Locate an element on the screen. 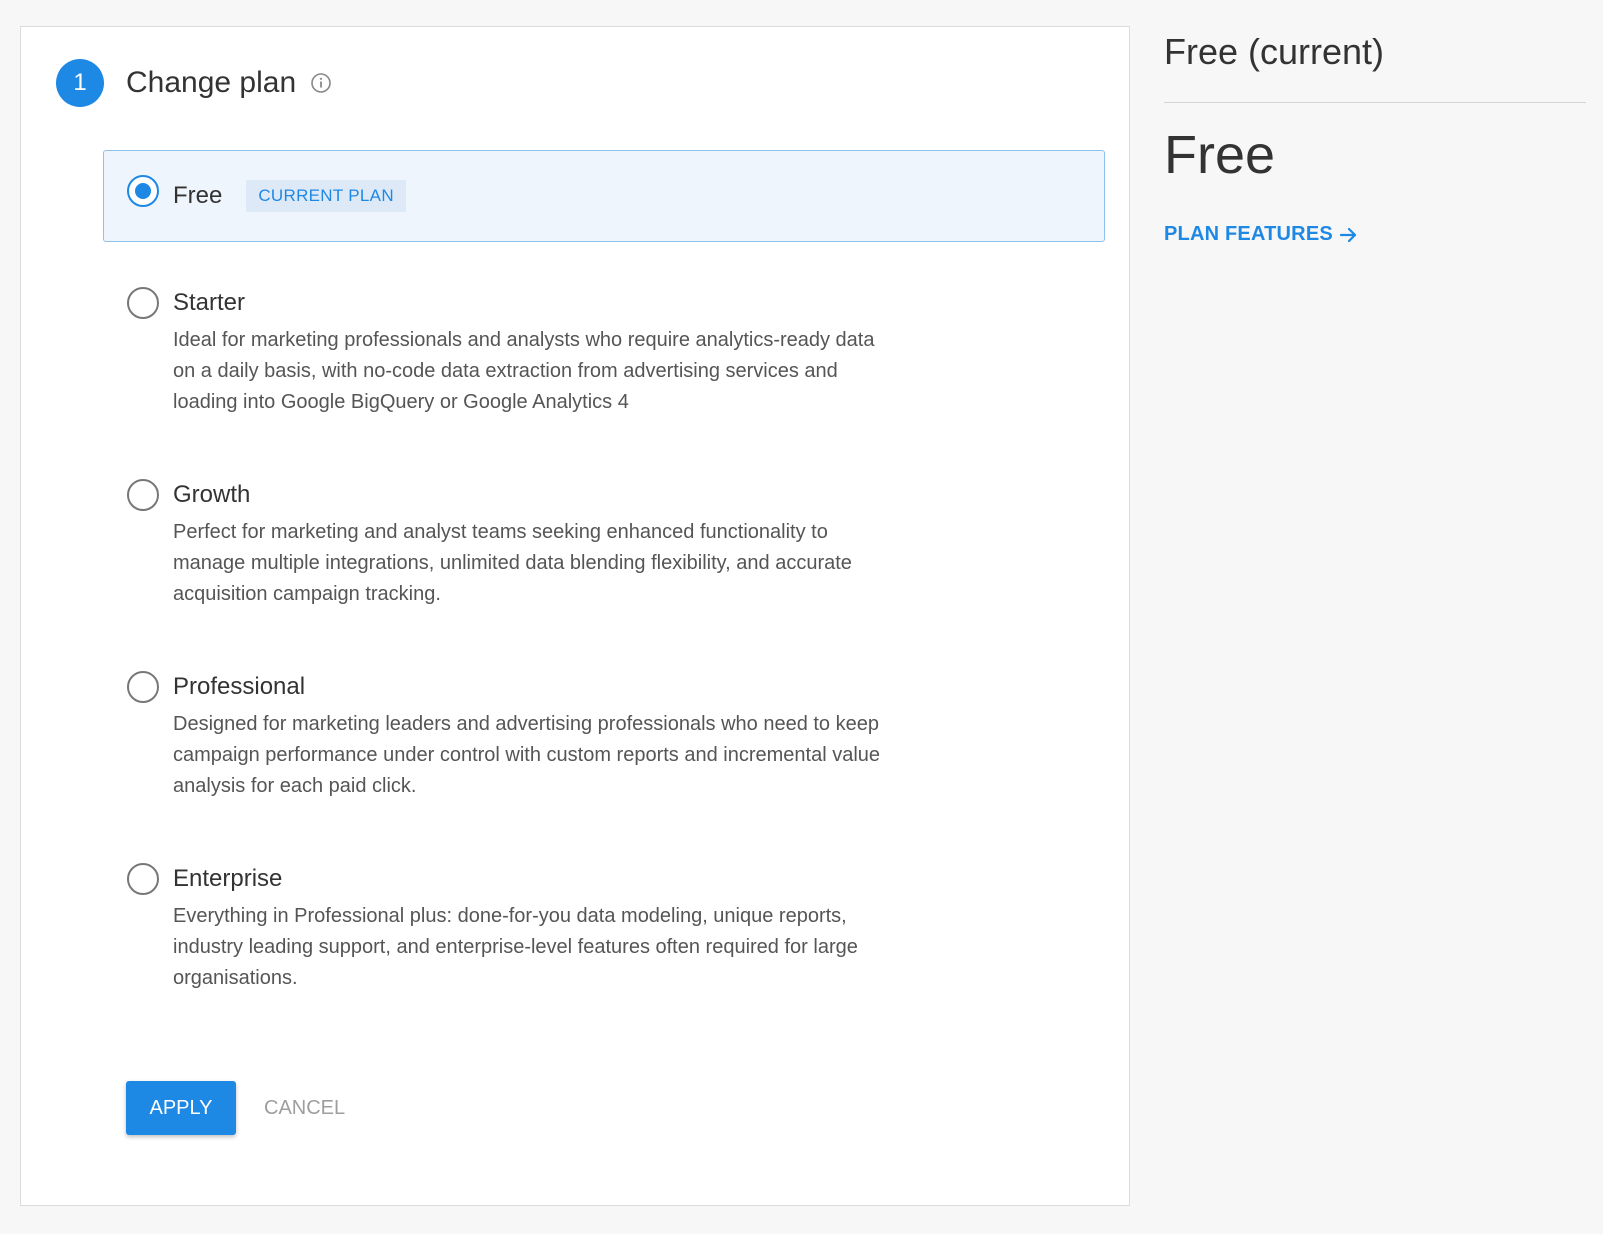 The width and height of the screenshot is (1603, 1234). info-icon is located at coordinates (321, 83).